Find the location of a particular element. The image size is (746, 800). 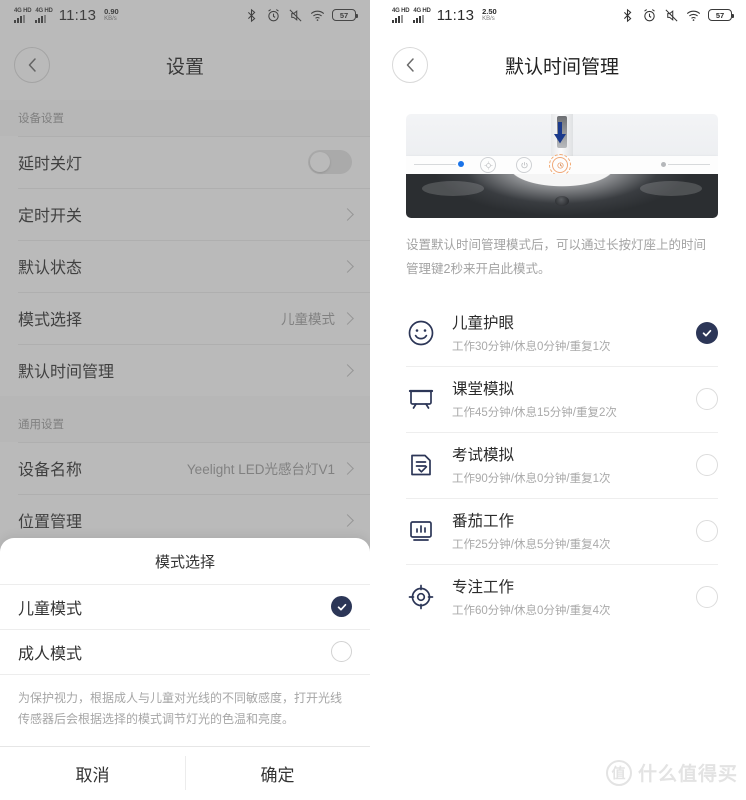

power-button-icon is located at coordinates (524, 165).